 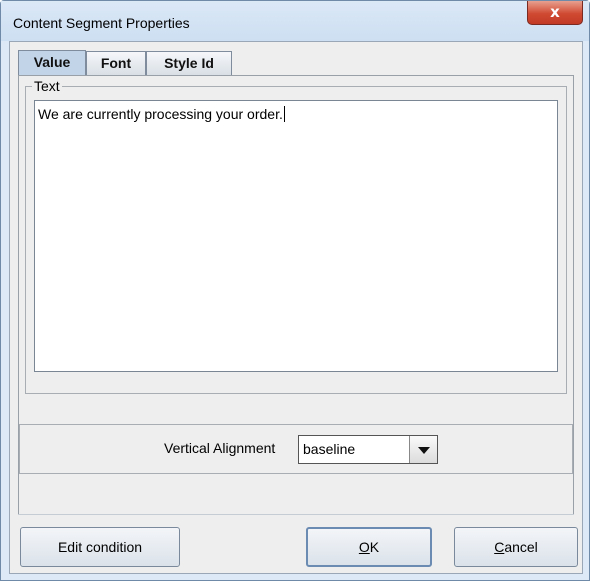 What do you see at coordinates (374, 547) in the screenshot?
I see `ok-label-rest: K` at bounding box center [374, 547].